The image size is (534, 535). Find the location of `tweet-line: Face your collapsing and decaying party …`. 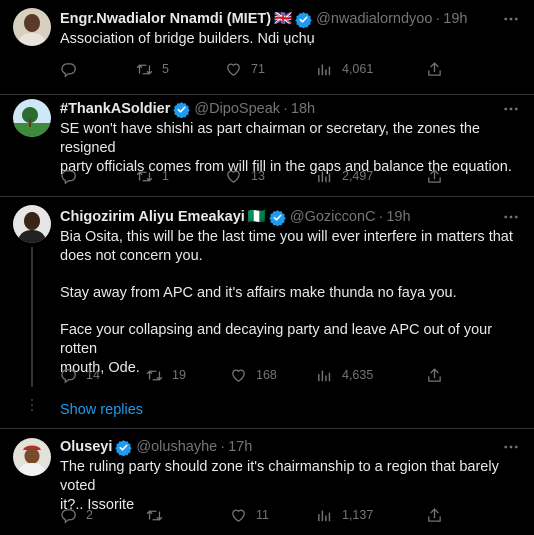

tweet-line: Face your collapsing and decaying party … is located at coordinates (276, 339).